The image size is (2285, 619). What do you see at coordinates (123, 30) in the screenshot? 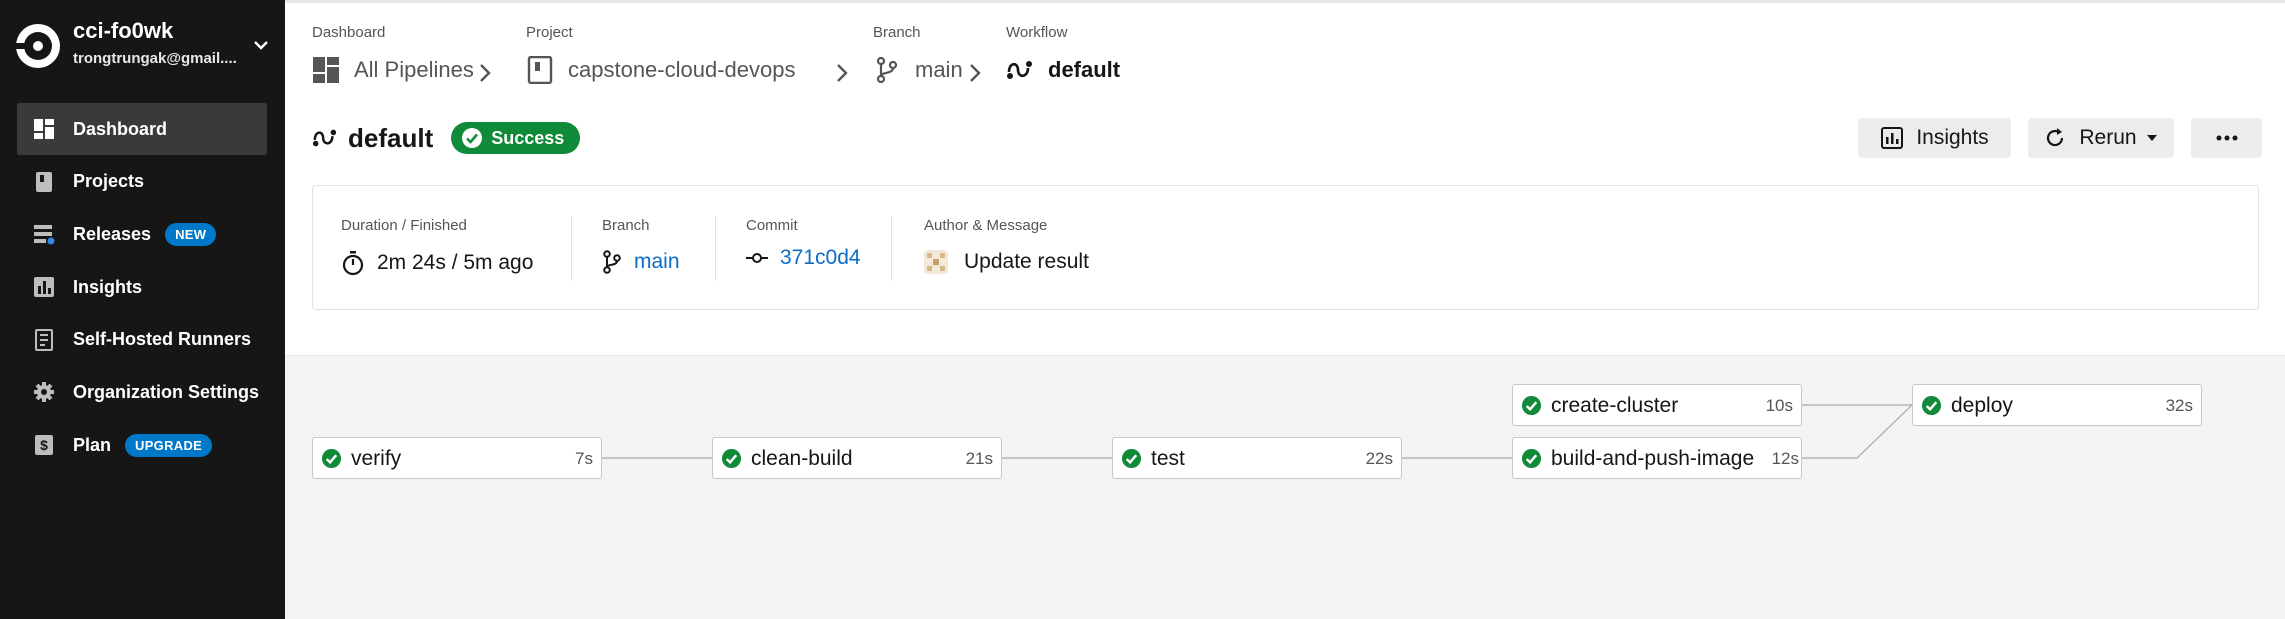
I see `org-name: cci-fo0wk` at bounding box center [123, 30].